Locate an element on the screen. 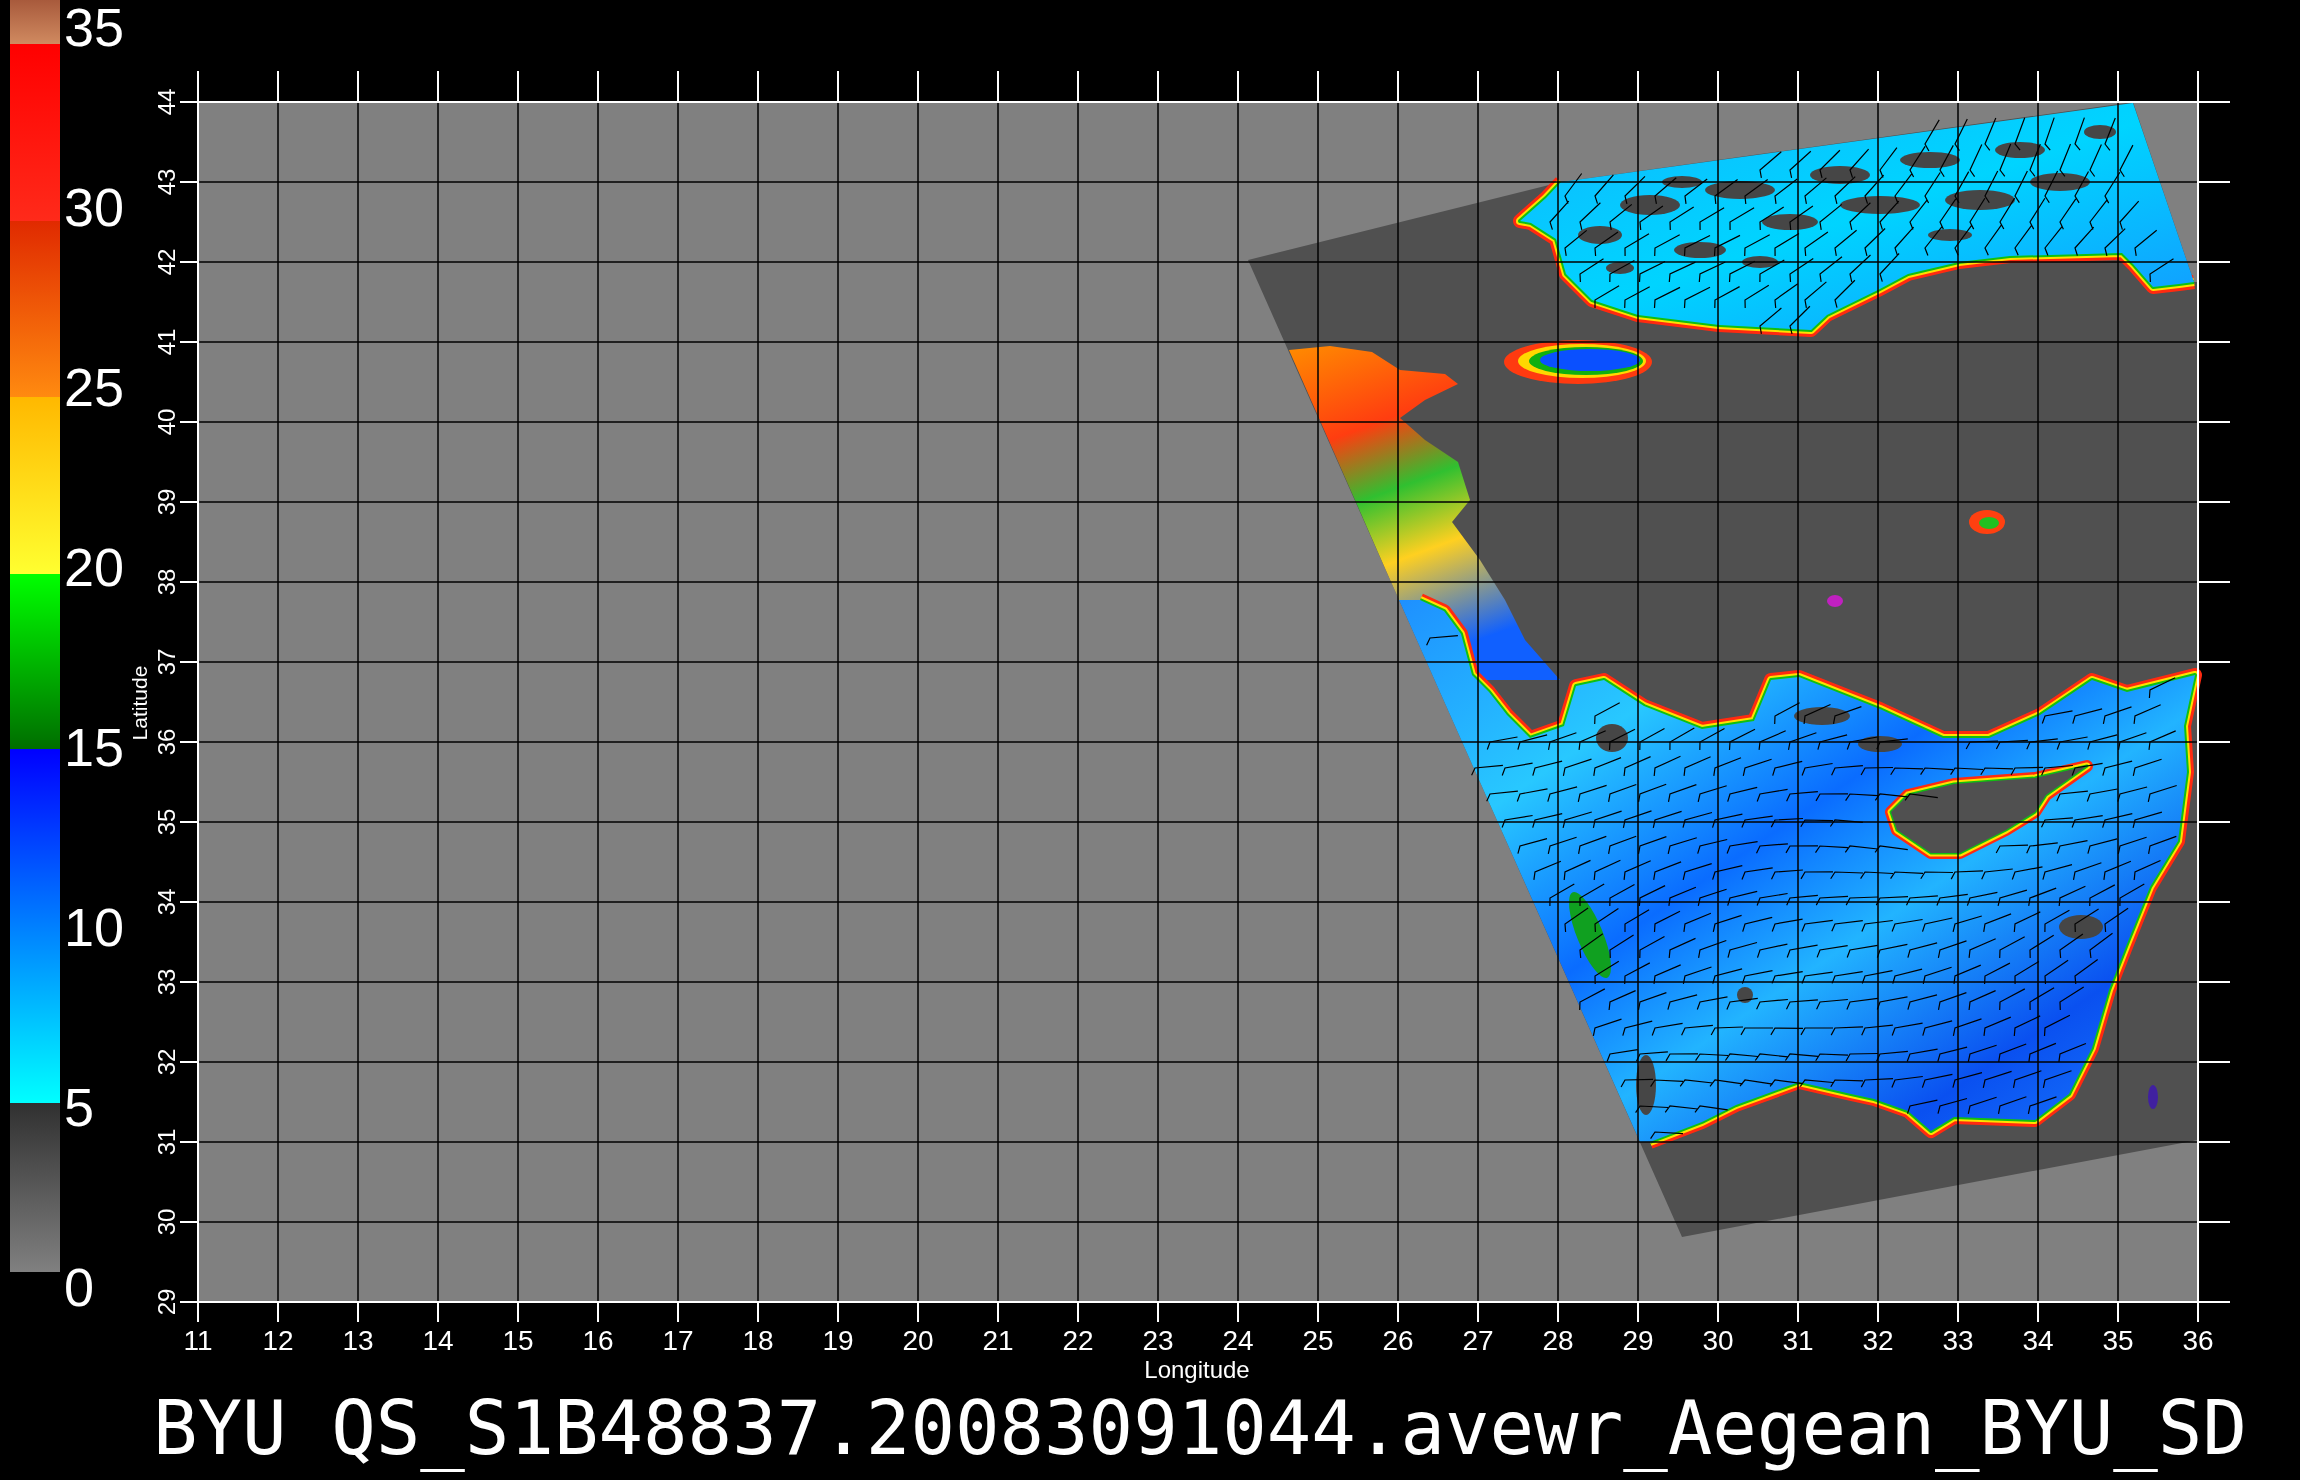 This screenshot has height=1480, width=2300. tick-label: 18 is located at coordinates (758, 1340).